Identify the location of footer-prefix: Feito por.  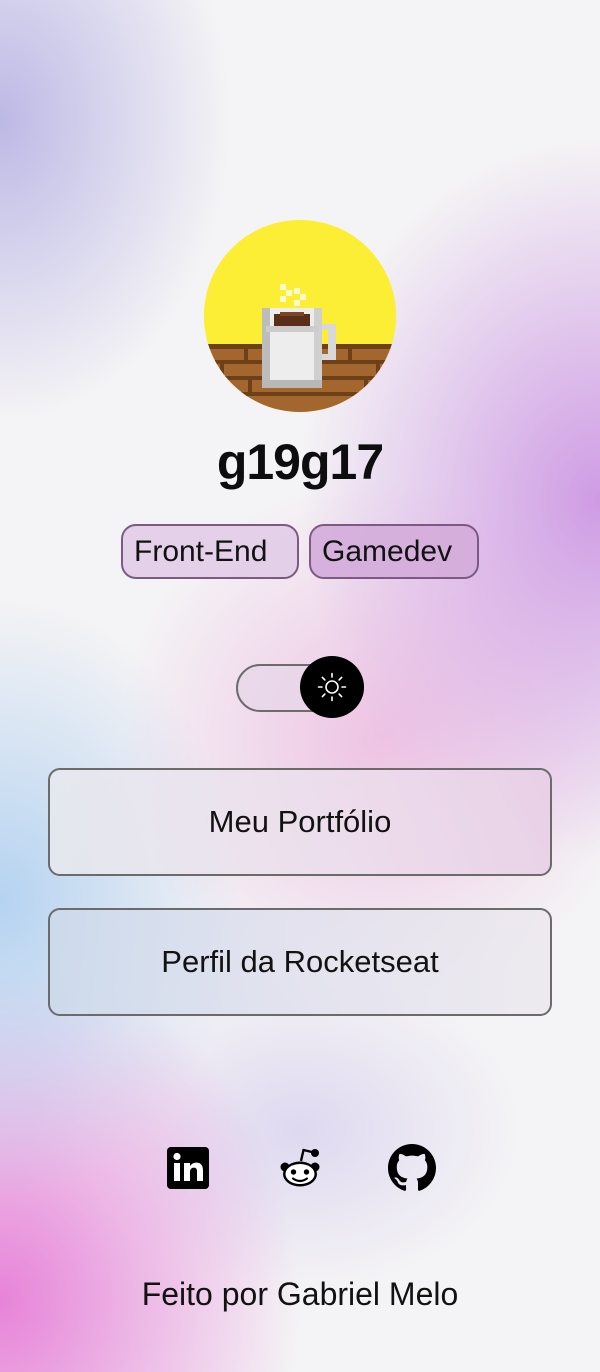
(204, 1294).